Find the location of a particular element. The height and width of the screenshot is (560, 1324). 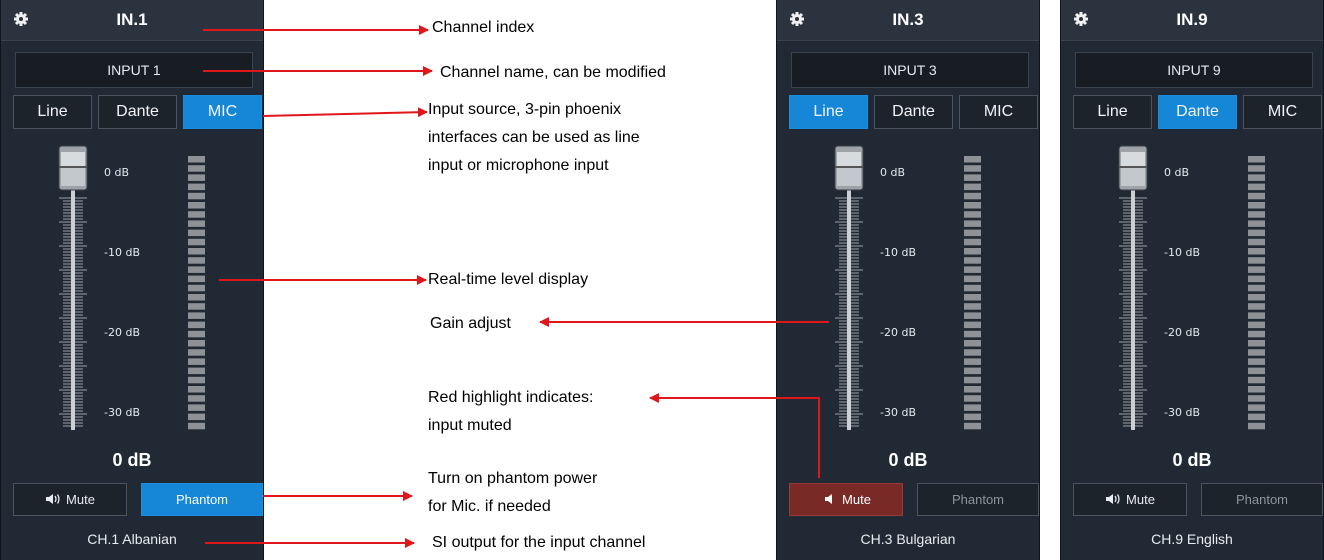

annotation-line: input muted is located at coordinates (470, 425).